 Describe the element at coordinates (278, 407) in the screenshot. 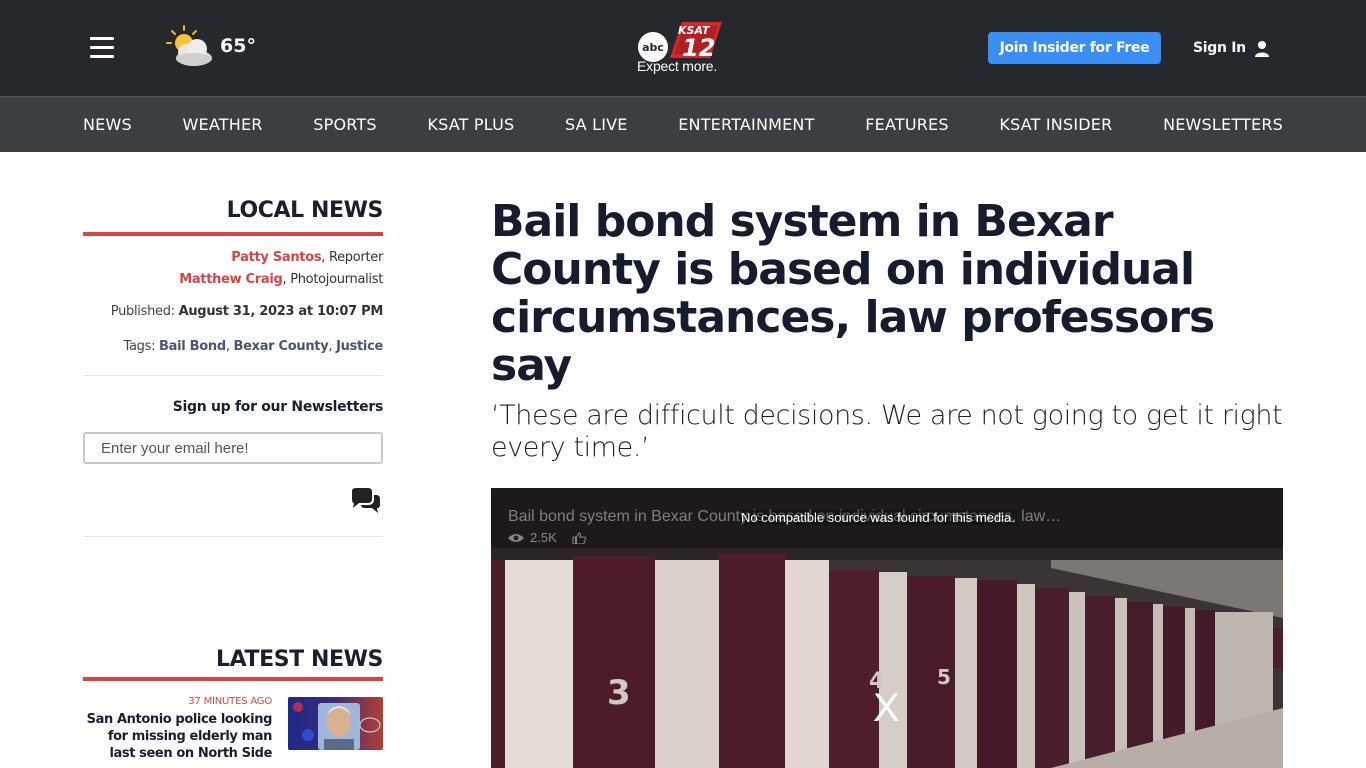

I see `newsletter-signup-label: Sign up for our Newsletters` at that location.